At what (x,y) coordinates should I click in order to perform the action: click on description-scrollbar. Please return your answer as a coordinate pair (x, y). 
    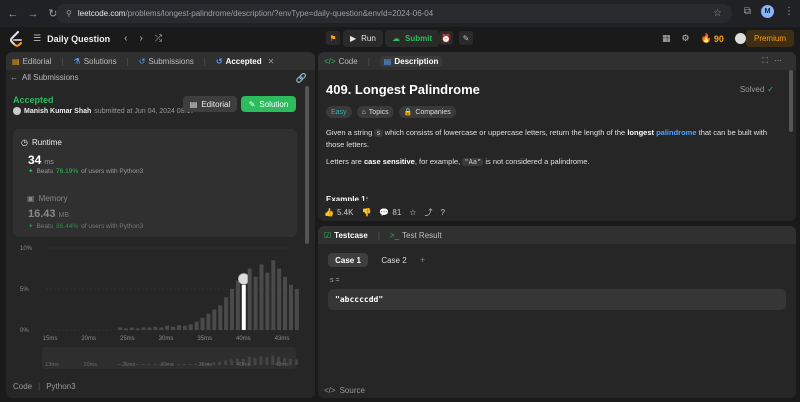
    Looking at the image, I should click on (791, 101).